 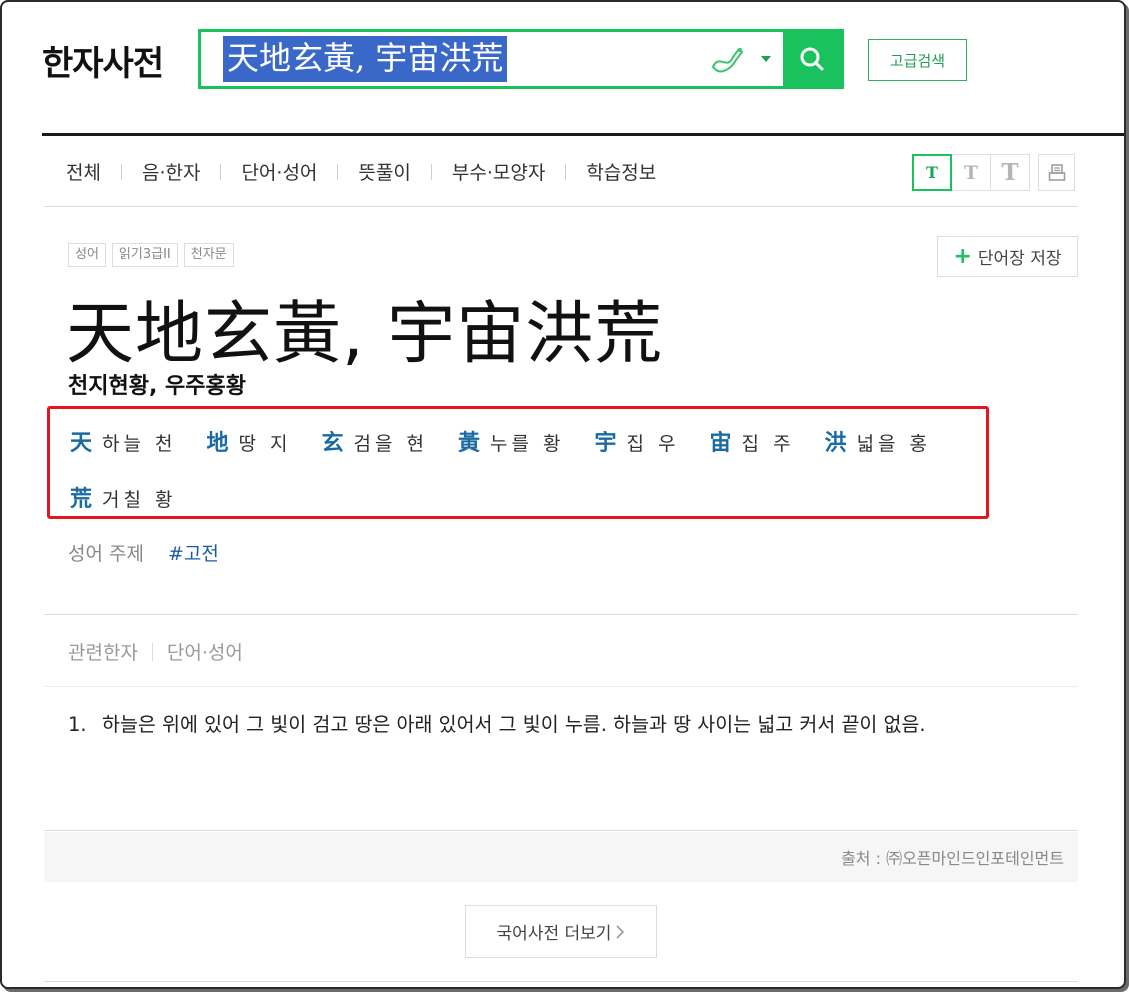 I want to click on search-box: 天地玄黃, 宇宙洪荒, so click(x=521, y=59).